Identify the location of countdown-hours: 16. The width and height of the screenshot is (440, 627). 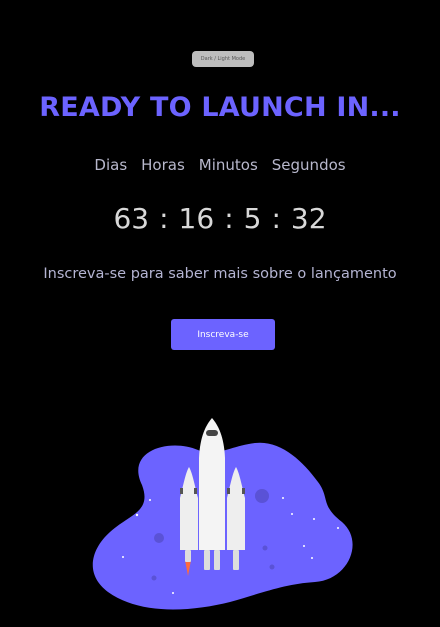
(196, 218).